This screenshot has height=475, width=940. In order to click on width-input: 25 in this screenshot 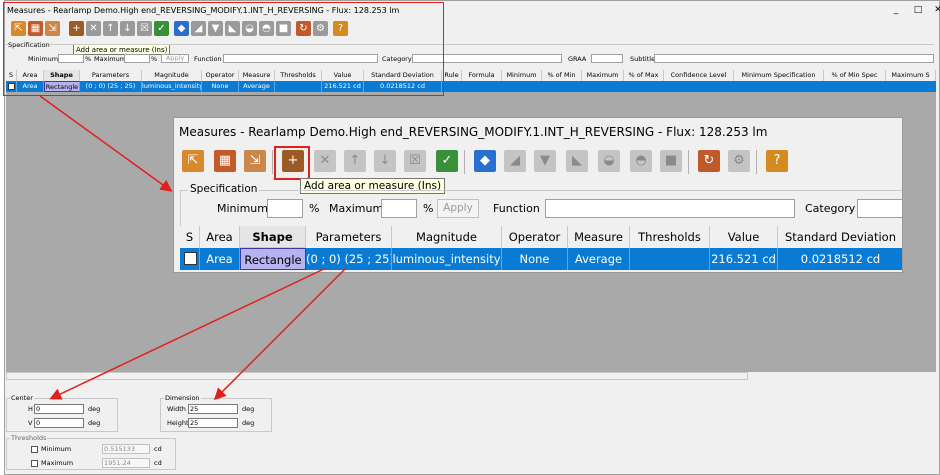, I will do `click(213, 409)`.